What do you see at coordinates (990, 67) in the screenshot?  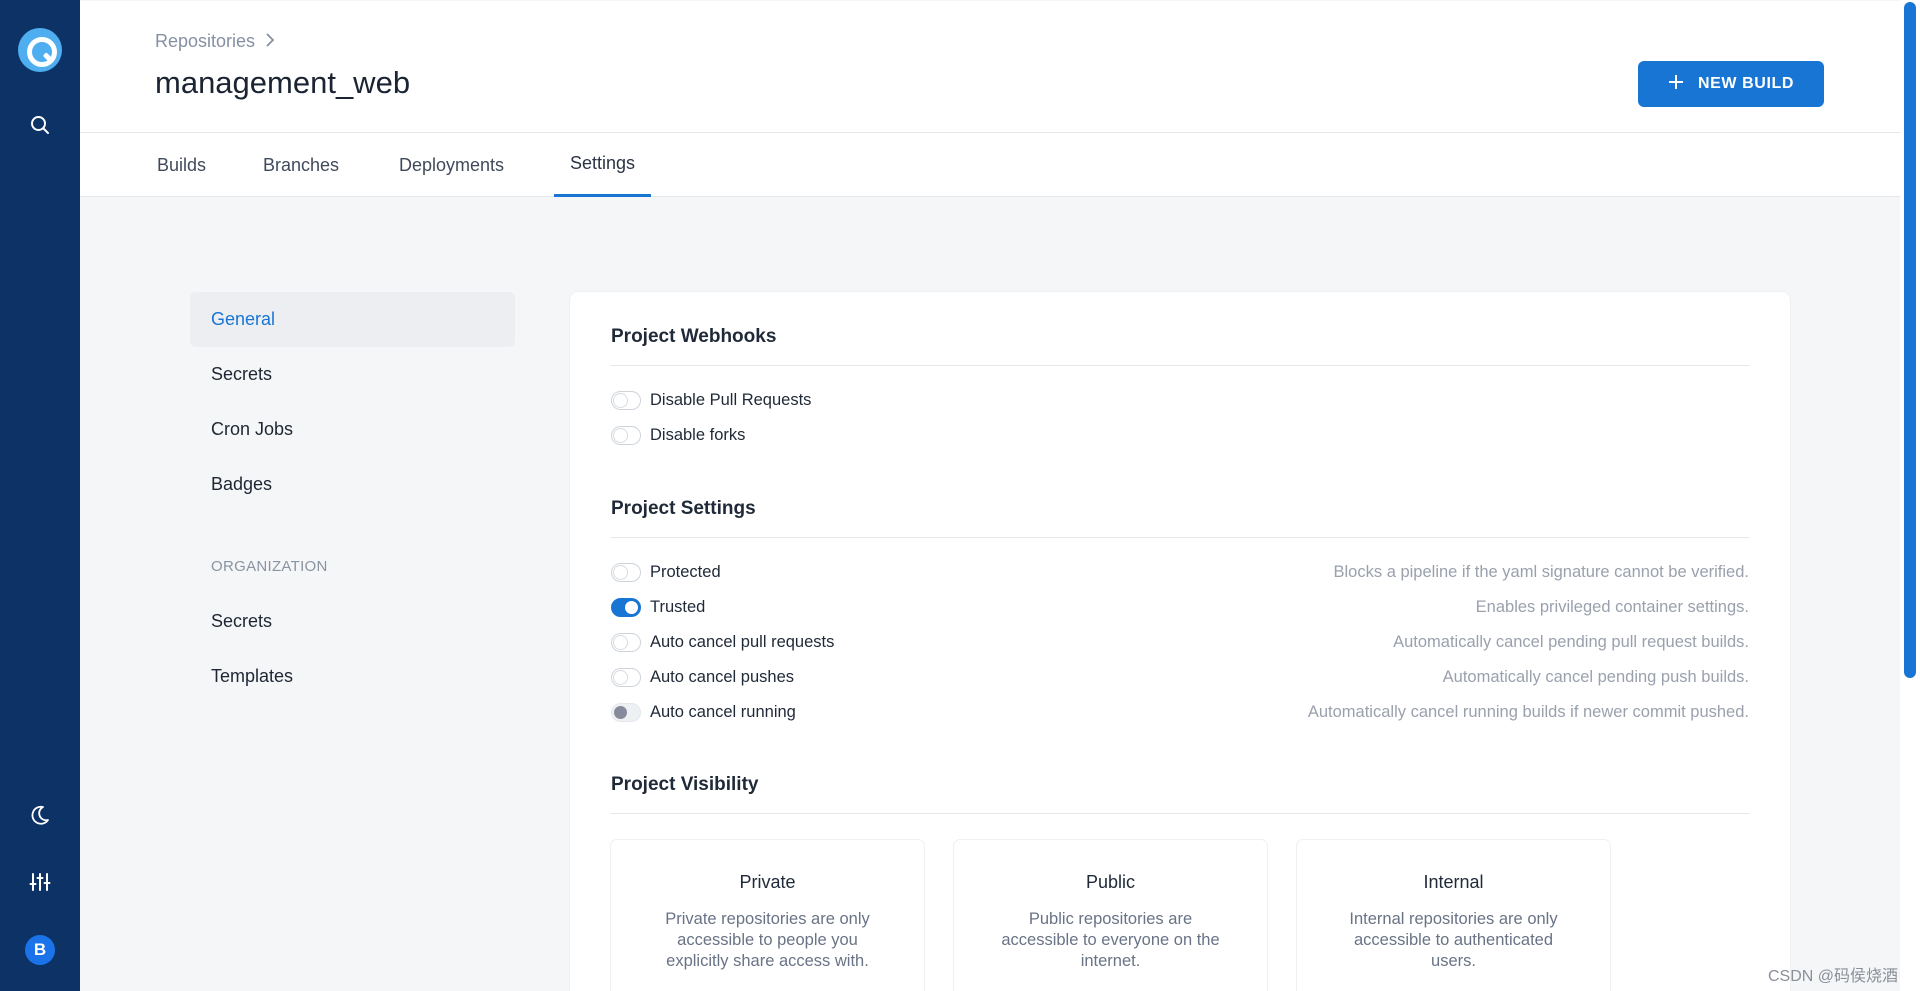 I see `page-header: Repositories management_web NEW BUILD` at bounding box center [990, 67].